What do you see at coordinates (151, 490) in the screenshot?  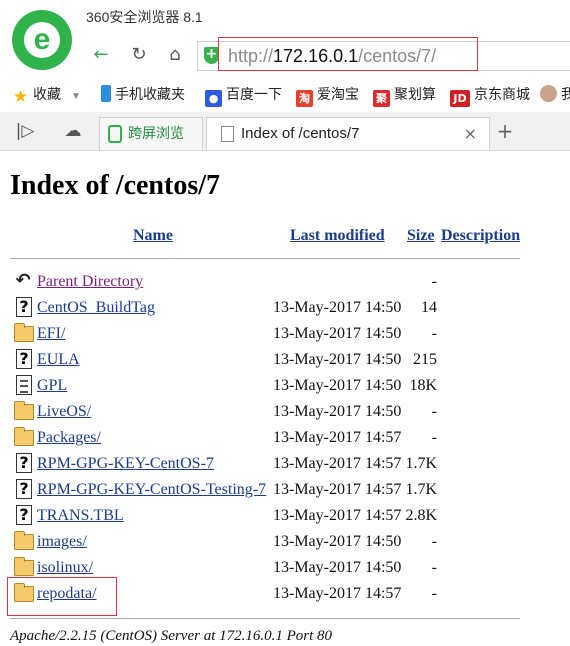 I see `file-link: RPM-GPG-KEY-CentOS-Testing-7` at bounding box center [151, 490].